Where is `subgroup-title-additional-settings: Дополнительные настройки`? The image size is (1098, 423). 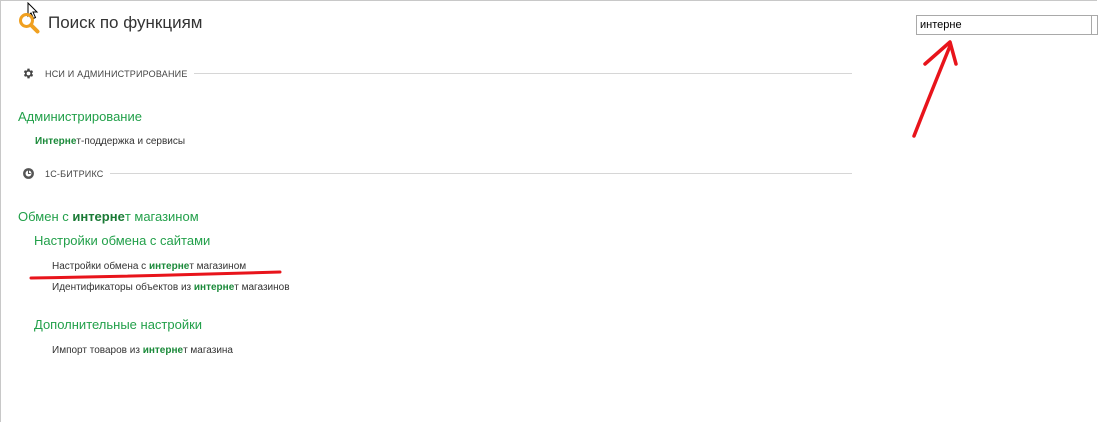 subgroup-title-additional-settings: Дополнительные настройки is located at coordinates (118, 324).